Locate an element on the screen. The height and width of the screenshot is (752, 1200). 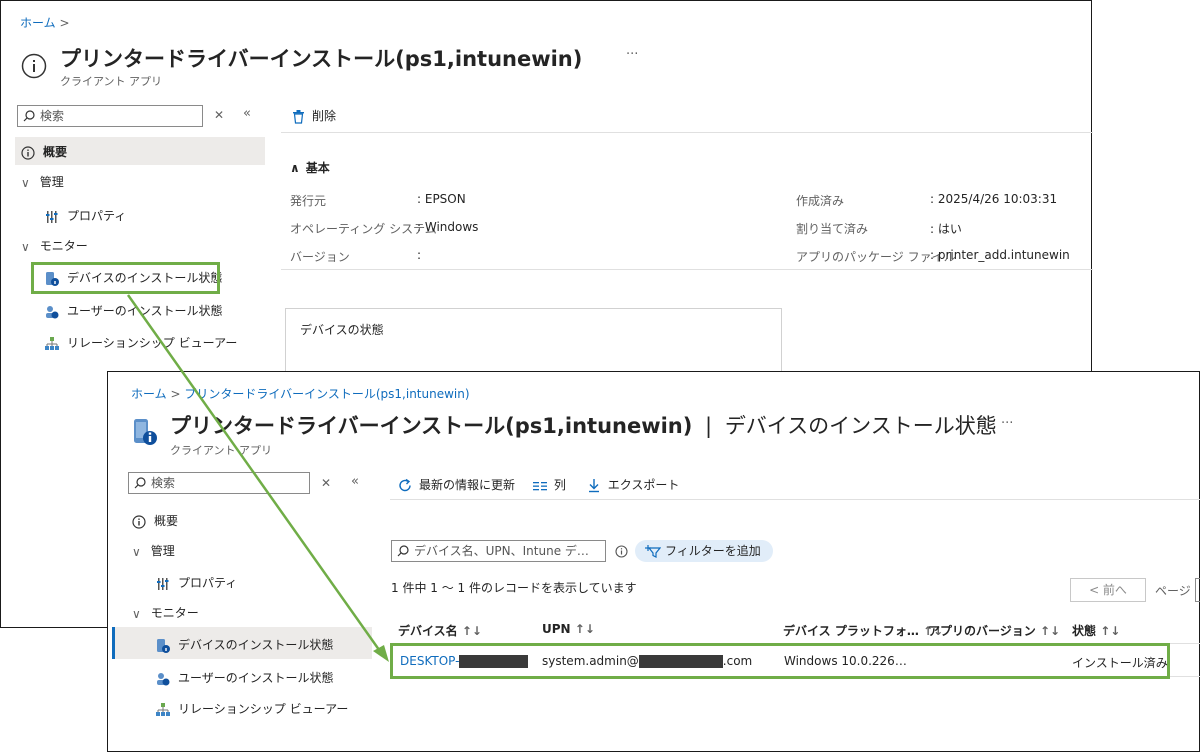
version-label: バージョン is located at coordinates (320, 257).